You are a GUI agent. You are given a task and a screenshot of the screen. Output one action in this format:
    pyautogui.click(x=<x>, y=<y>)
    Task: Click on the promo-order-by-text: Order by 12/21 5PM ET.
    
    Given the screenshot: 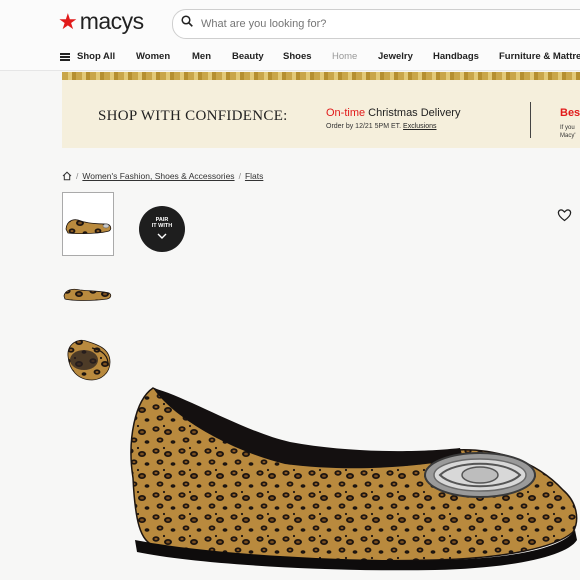 What is the action you would take?
    pyautogui.click(x=365, y=126)
    